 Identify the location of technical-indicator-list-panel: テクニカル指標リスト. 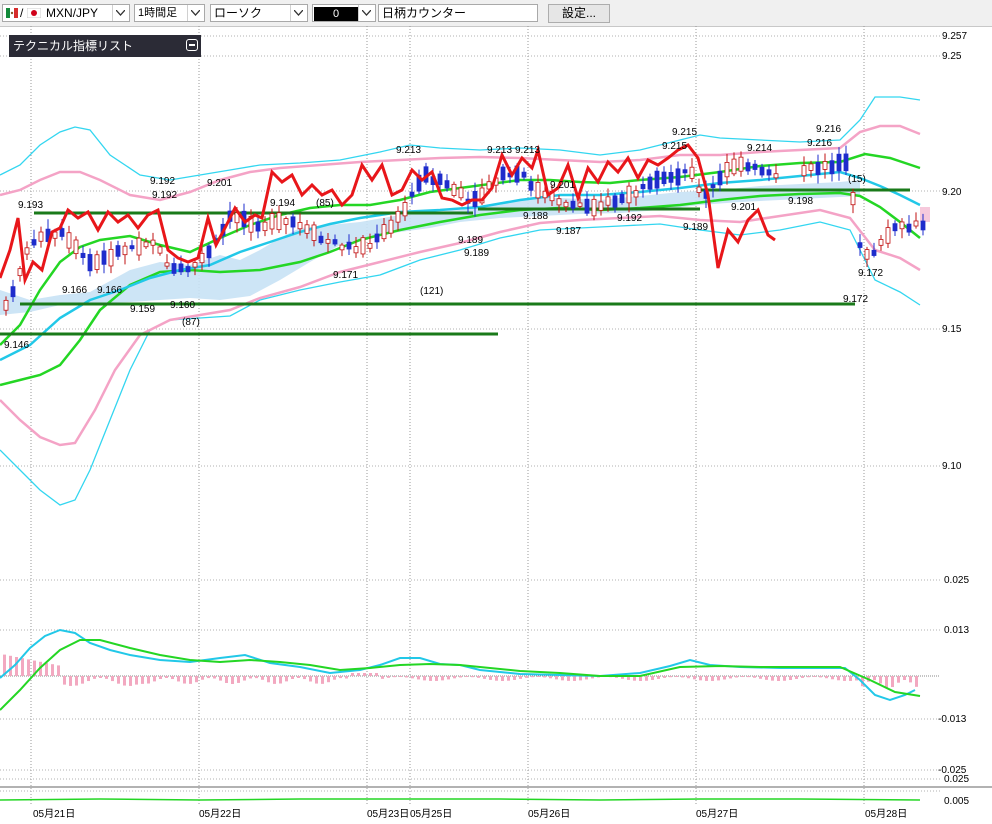
(105, 46).